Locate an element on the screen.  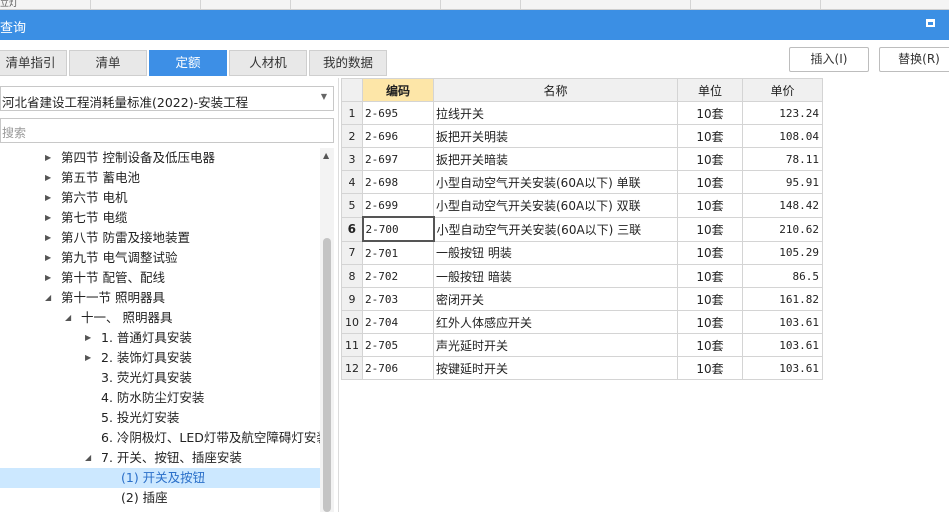
table-row: 7 2-701 一般按钮 明装 10套 105.29 is located at coordinates (582, 252).